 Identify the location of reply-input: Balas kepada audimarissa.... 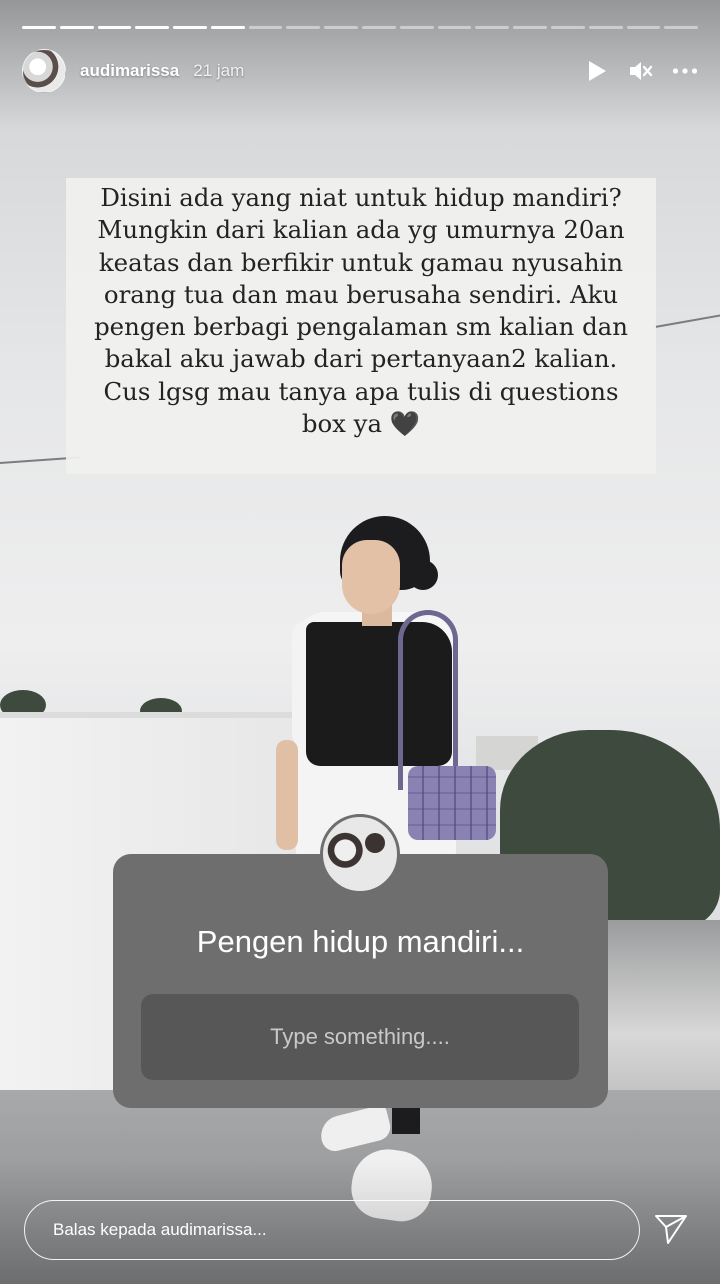
(332, 1230).